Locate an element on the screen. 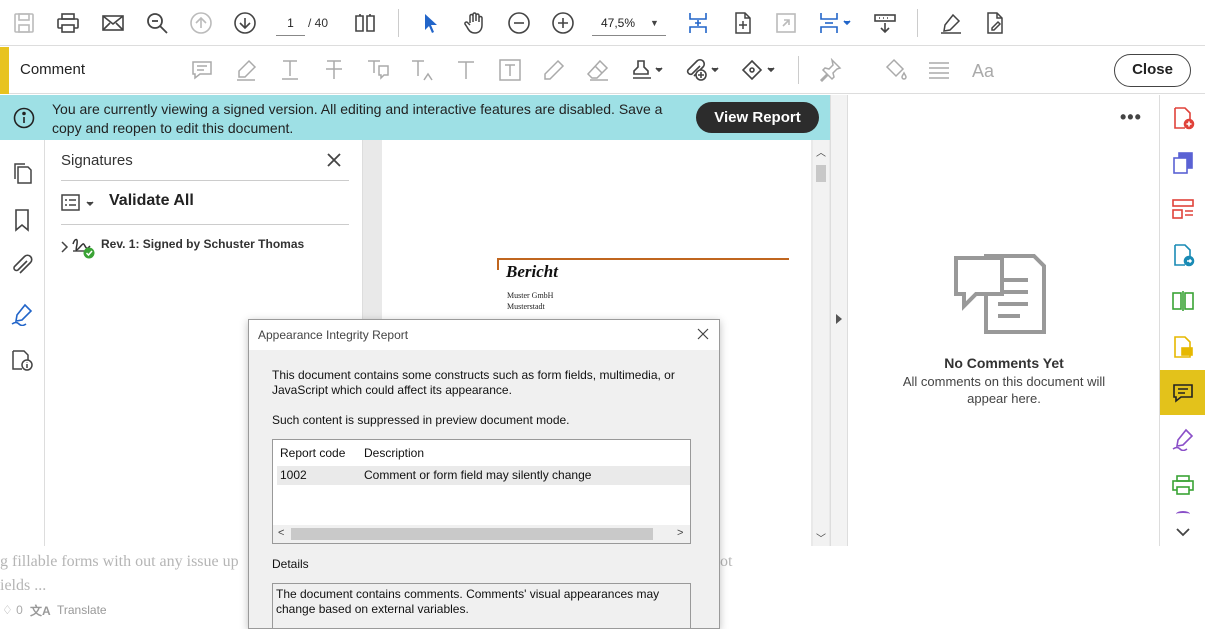 This screenshot has width=1205, height=629. main-toolbar: 1 / 40 47,5% ▼ is located at coordinates (602, 23).